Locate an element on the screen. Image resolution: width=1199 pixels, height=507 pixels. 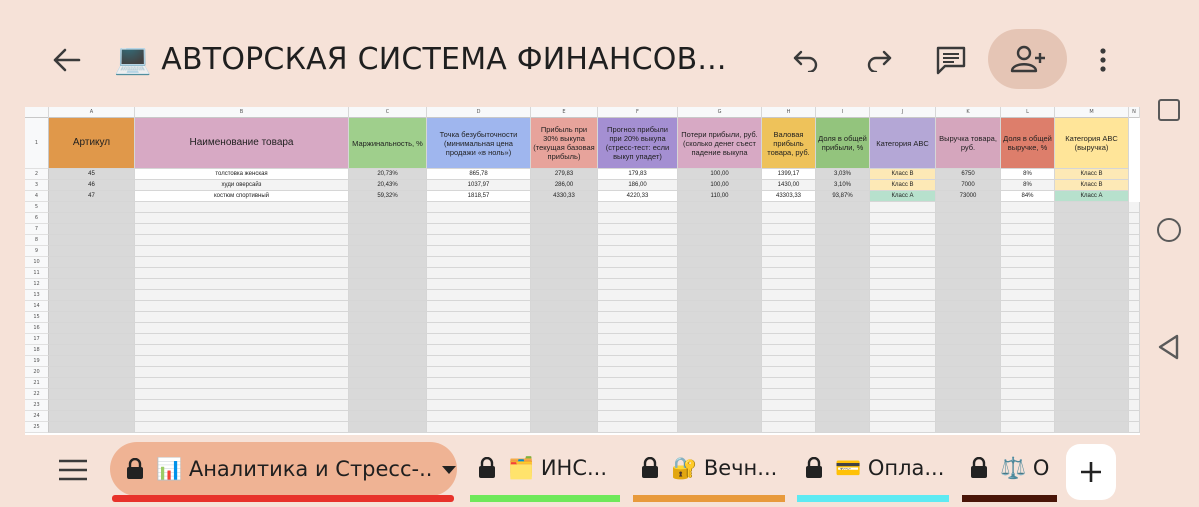
row-number: 5 is located at coordinates (37, 207).